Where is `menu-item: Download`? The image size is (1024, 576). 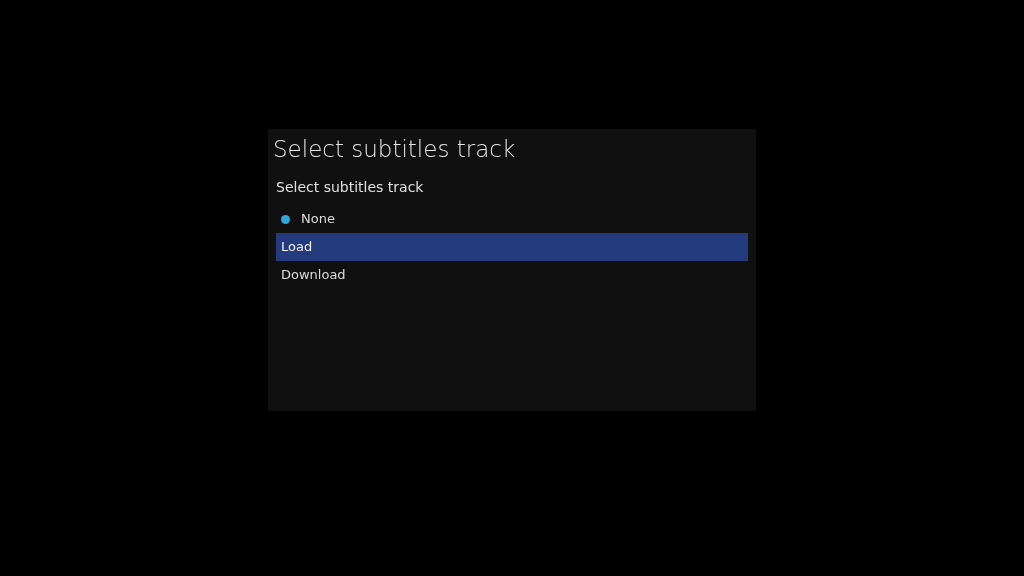
menu-item: Download is located at coordinates (512, 275).